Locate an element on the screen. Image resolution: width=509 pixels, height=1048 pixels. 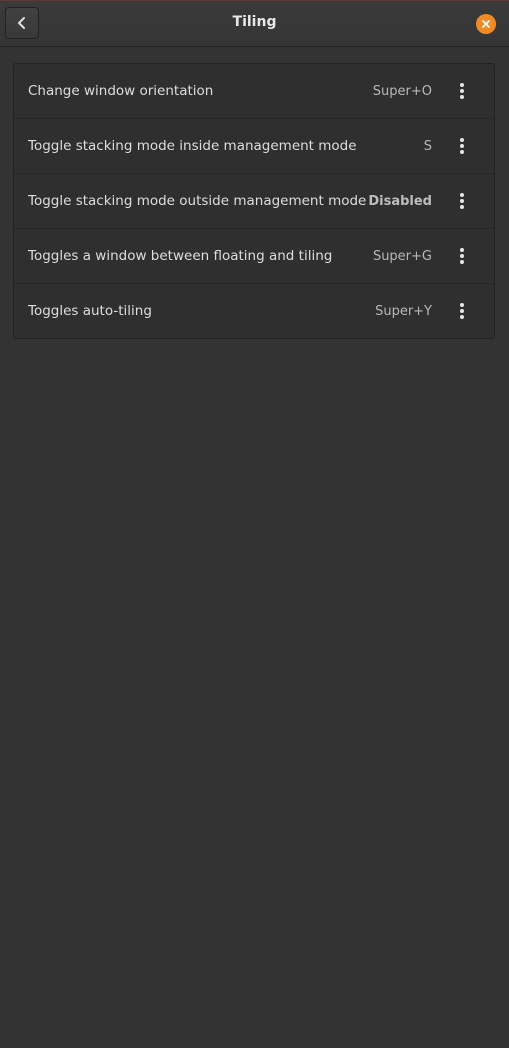
shortcut-keys: Super+Y is located at coordinates (403, 311).